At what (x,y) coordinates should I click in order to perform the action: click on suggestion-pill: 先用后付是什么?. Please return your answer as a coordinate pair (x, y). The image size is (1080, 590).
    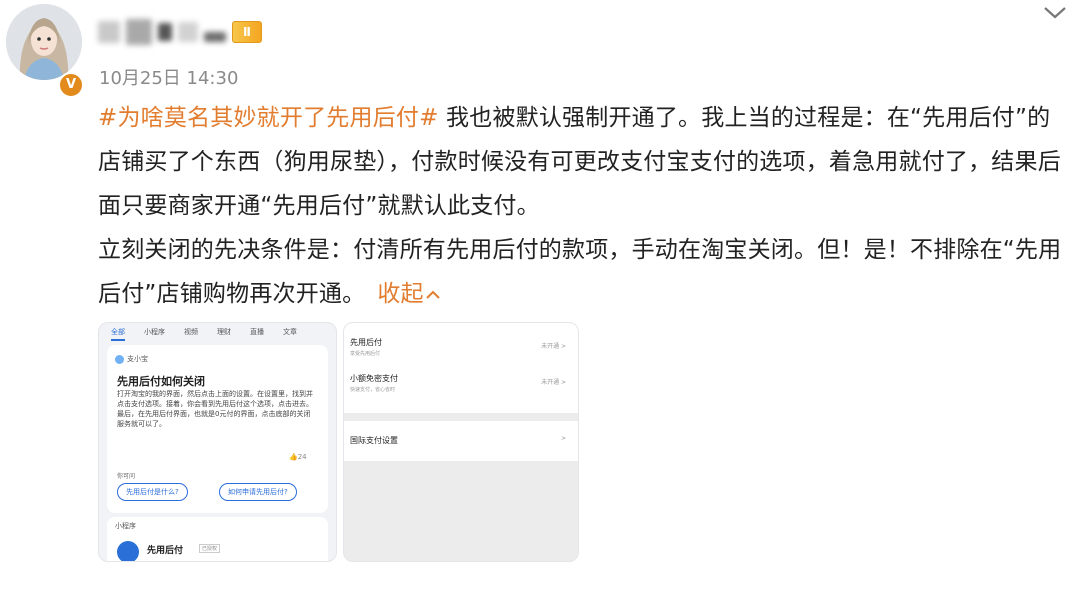
    Looking at the image, I should click on (152, 492).